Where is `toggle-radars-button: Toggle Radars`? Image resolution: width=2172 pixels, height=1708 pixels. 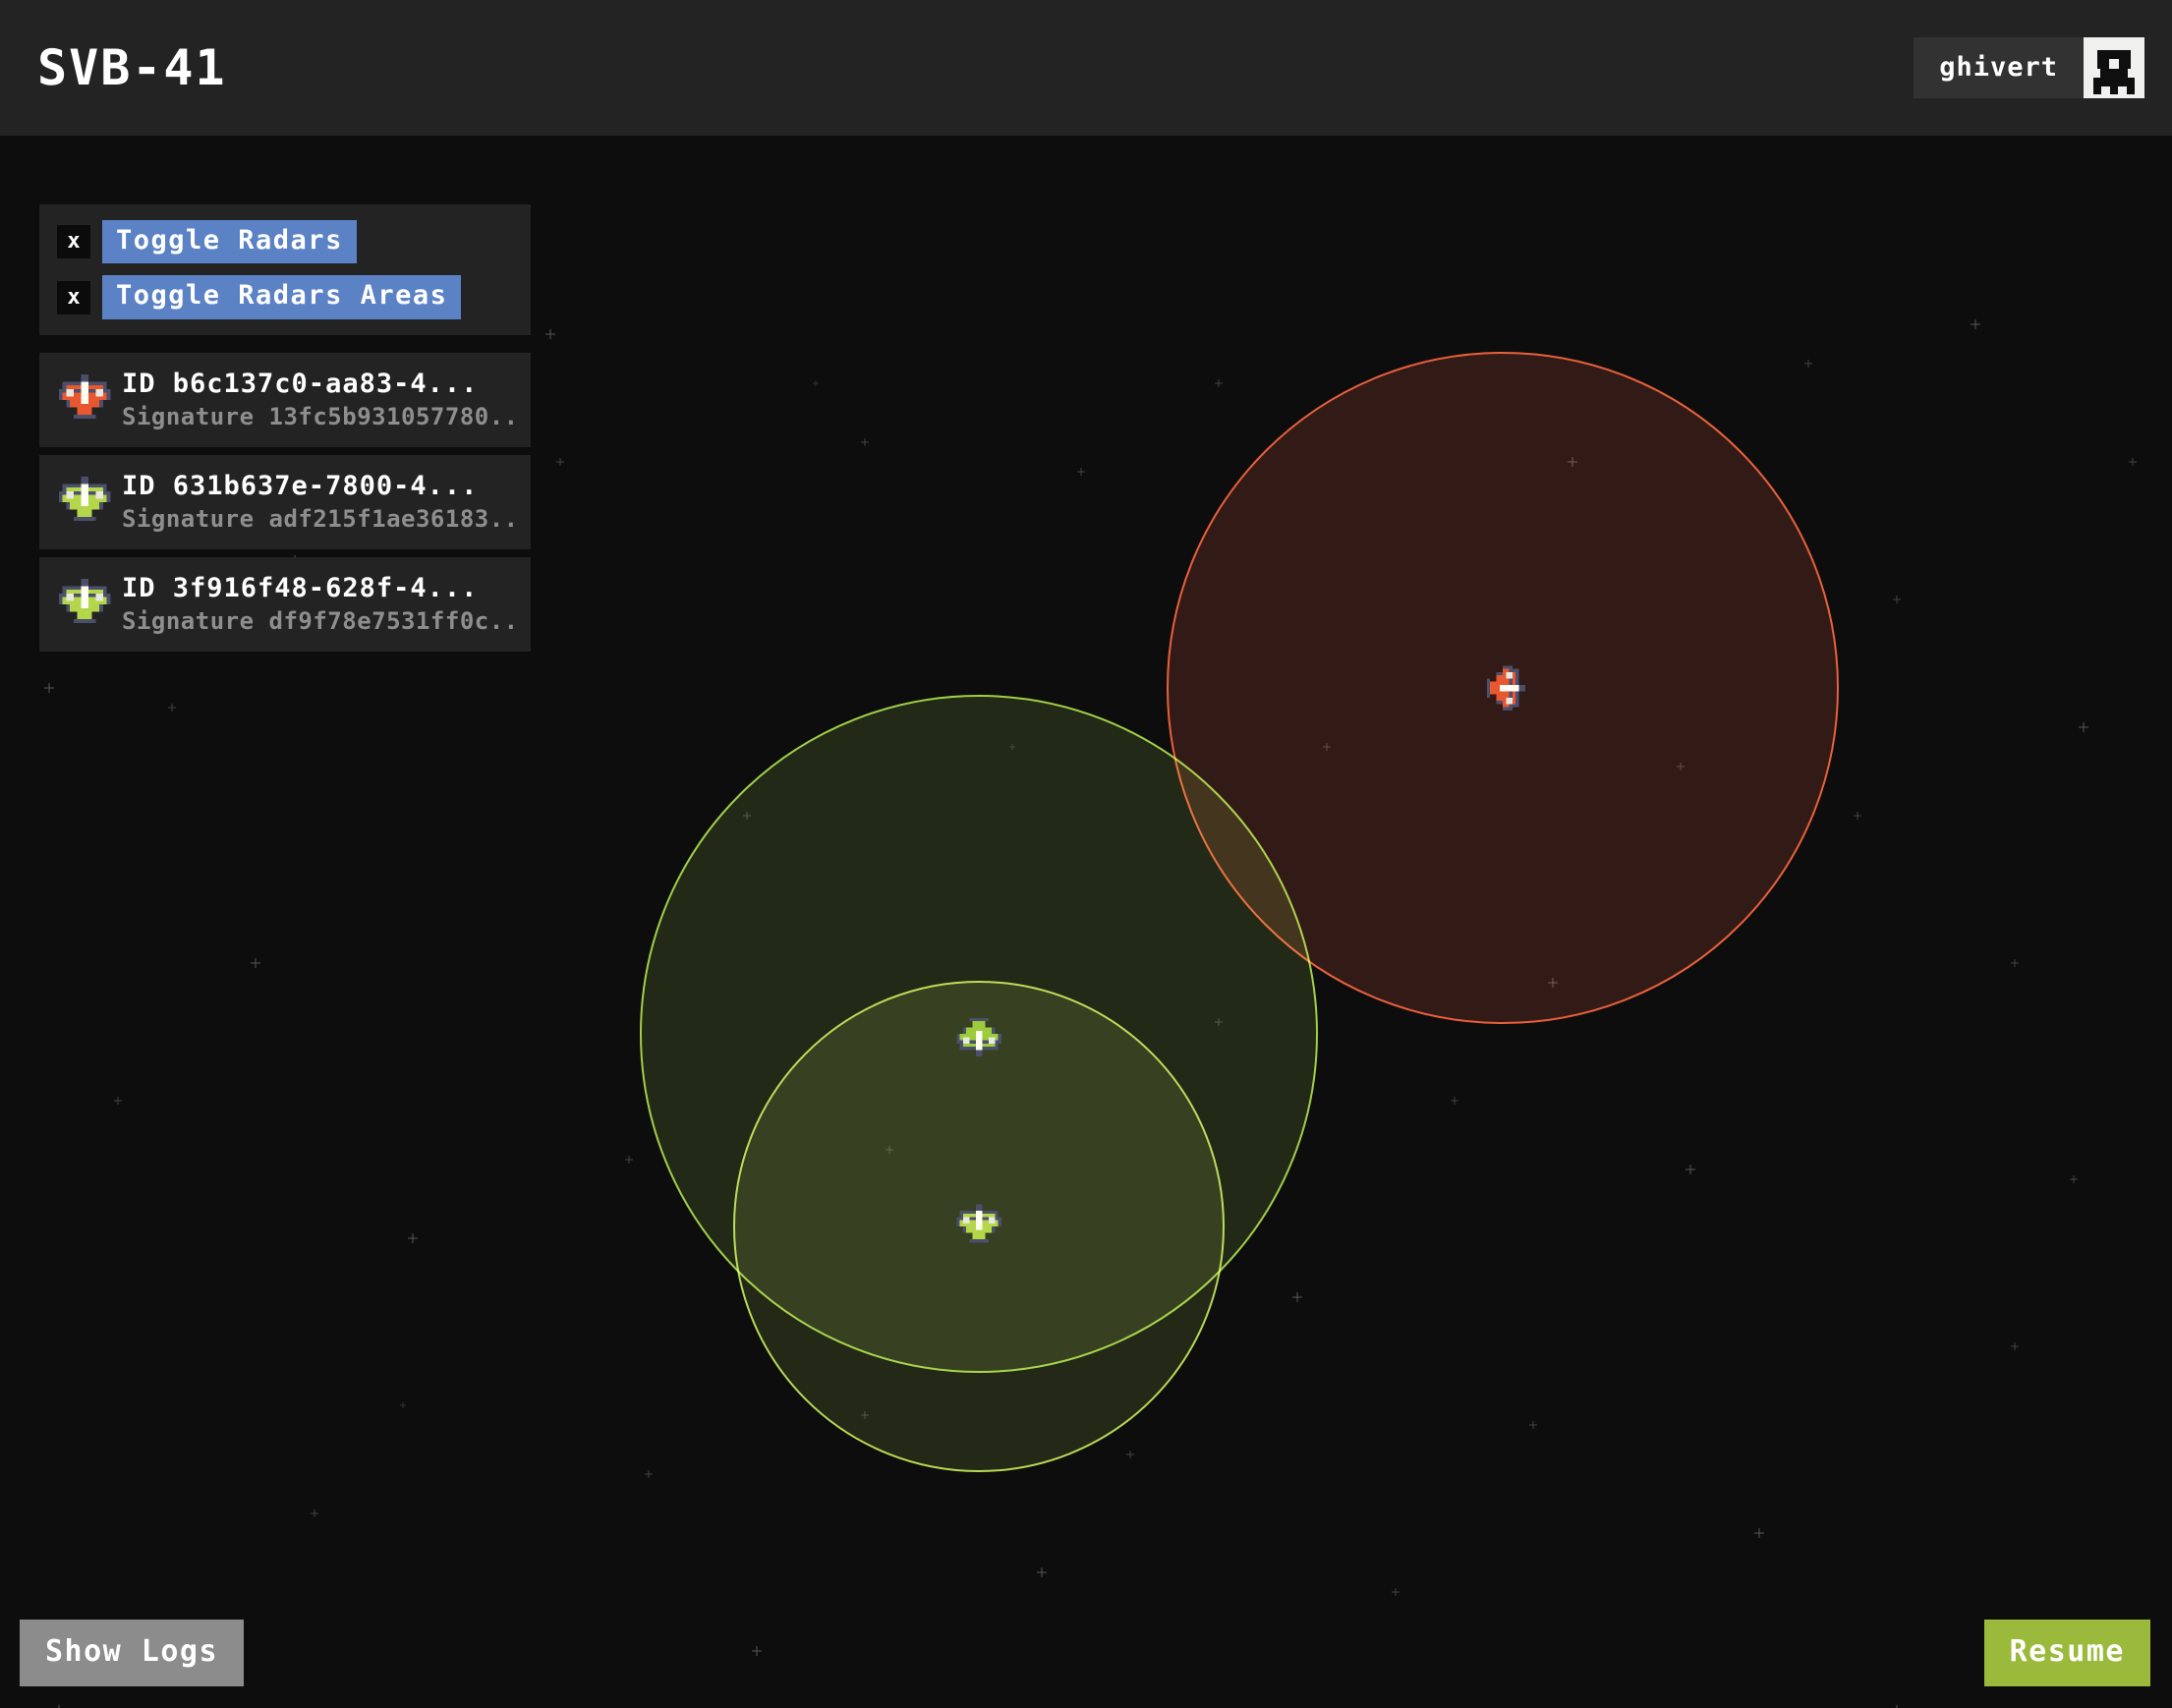 toggle-radars-button: Toggle Radars is located at coordinates (229, 242).